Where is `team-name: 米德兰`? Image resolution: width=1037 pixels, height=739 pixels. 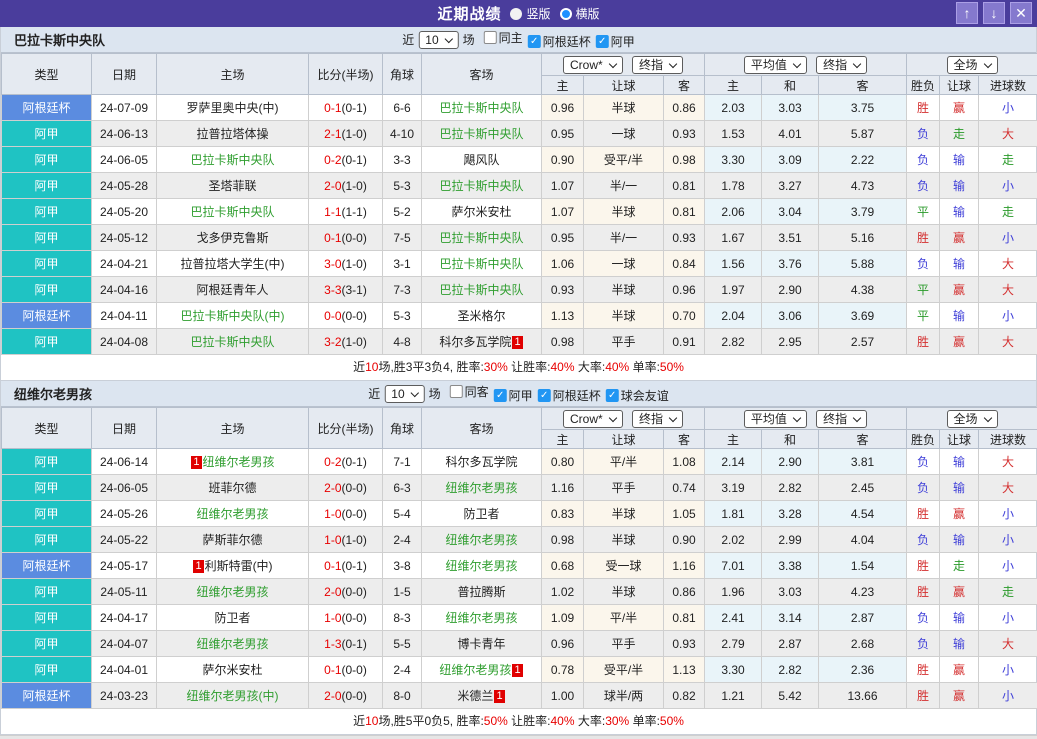
team-name: 米德兰 is located at coordinates (475, 696).